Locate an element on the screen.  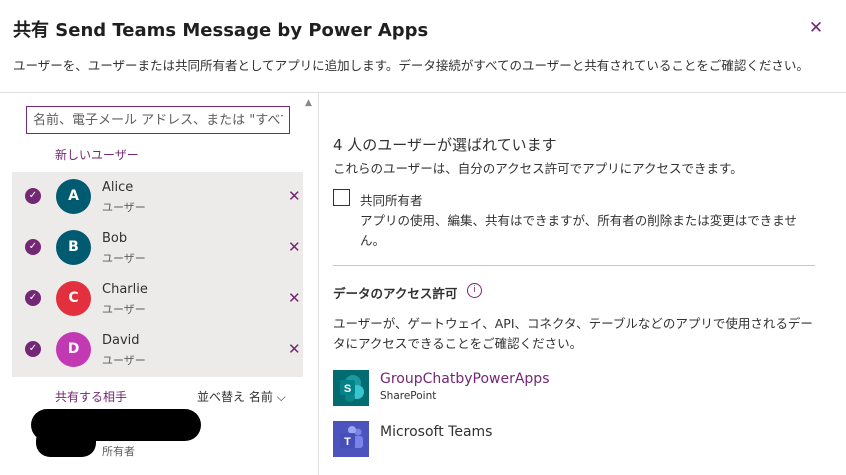
selected-user-row: ✓ B Bob ユーザー ✕ is located at coordinates (157, 248).